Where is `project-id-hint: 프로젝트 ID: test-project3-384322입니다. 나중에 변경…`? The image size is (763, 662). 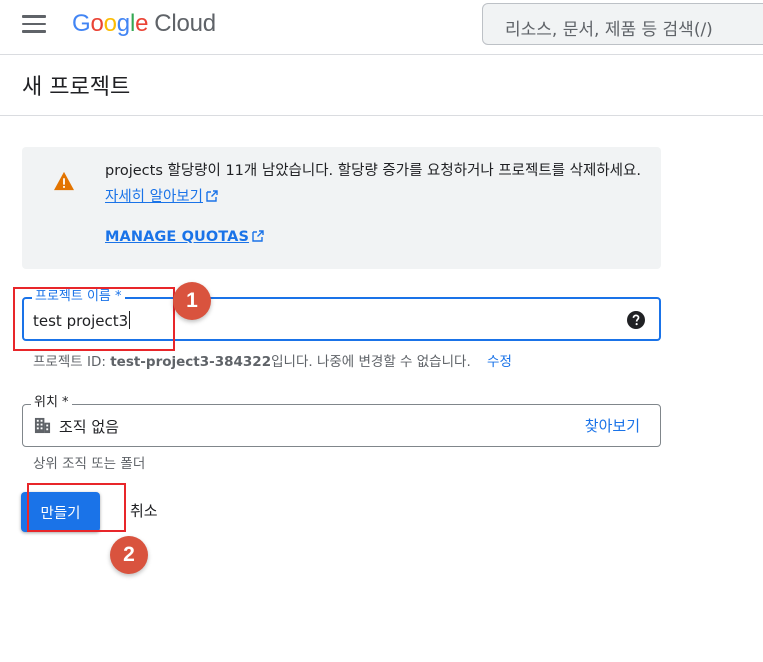
project-id-hint: 프로젝트 ID: test-project3-384322입니다. 나중에 변경… is located at coordinates (272, 360).